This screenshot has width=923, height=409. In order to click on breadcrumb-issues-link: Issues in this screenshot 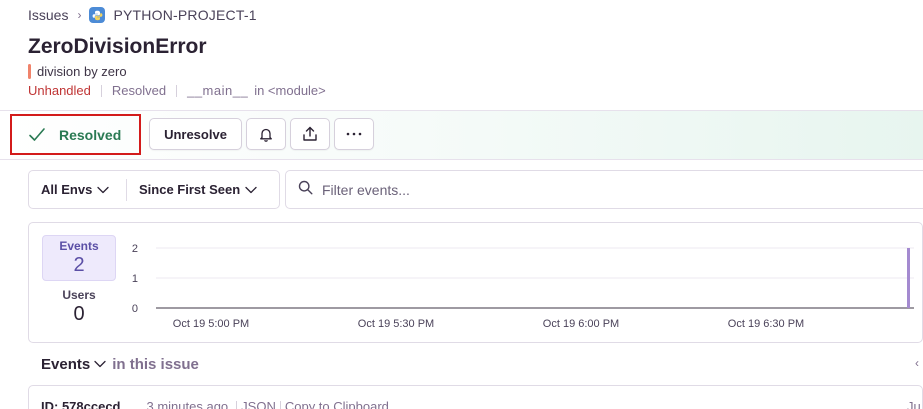, I will do `click(48, 15)`.